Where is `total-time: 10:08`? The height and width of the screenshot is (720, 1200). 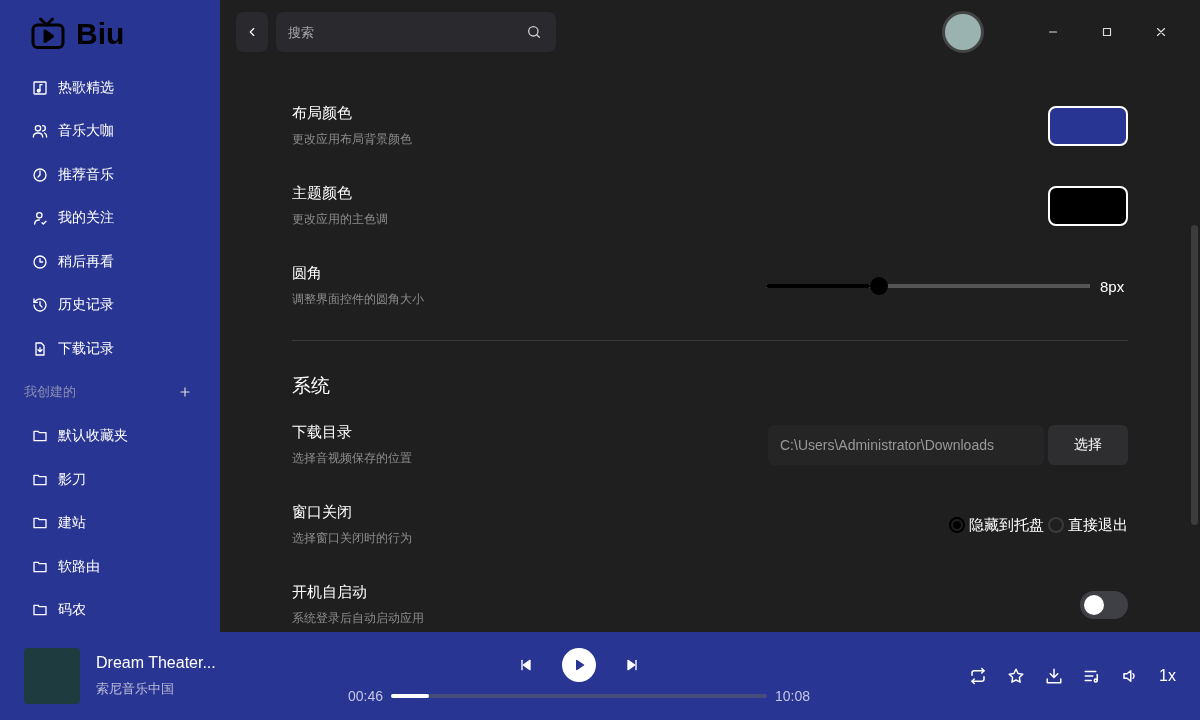 total-time: 10:08 is located at coordinates (793, 696).